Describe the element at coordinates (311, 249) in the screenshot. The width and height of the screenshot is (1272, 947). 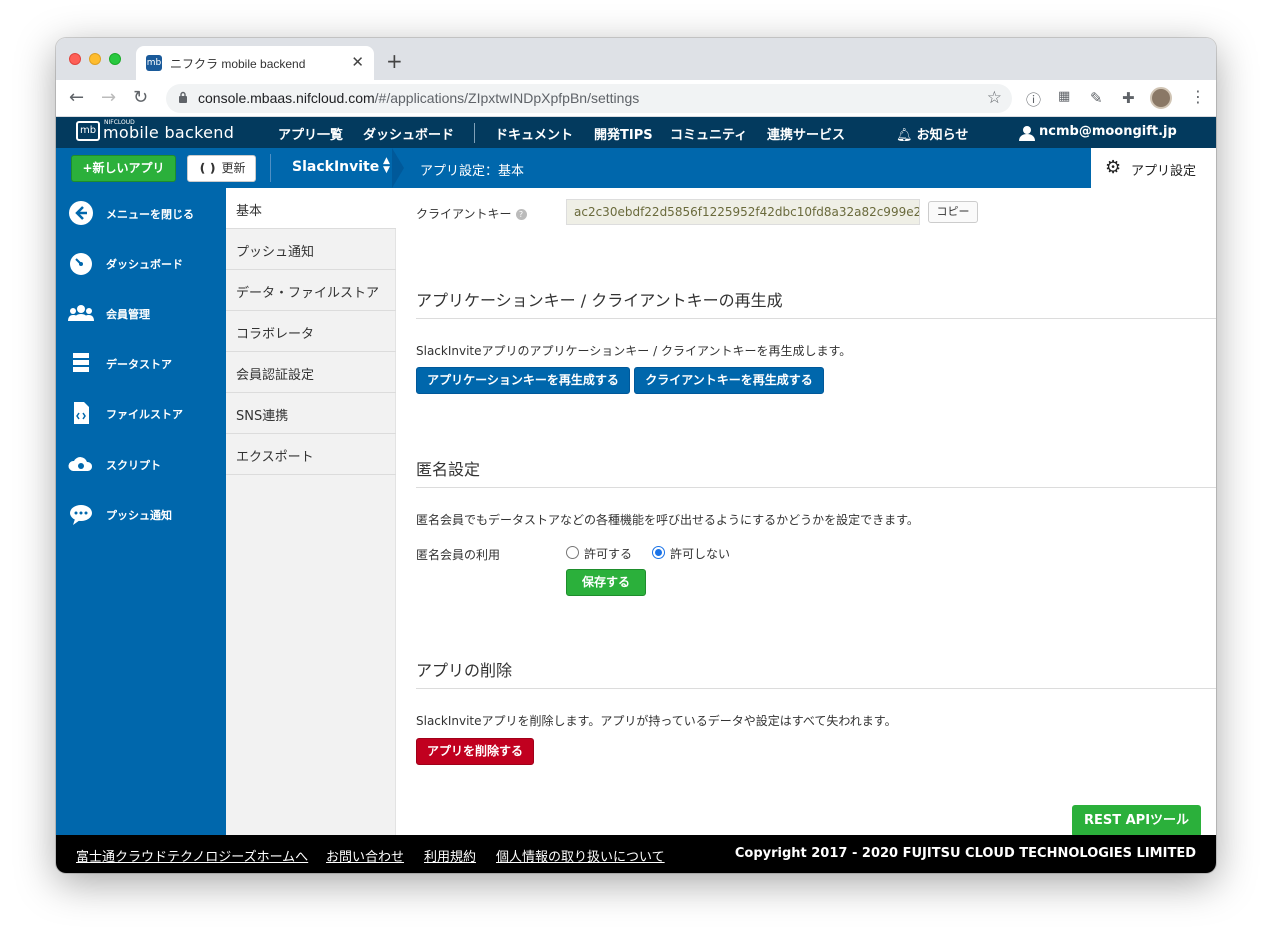
I see `submenu-item-push: プッシュ通知` at that location.